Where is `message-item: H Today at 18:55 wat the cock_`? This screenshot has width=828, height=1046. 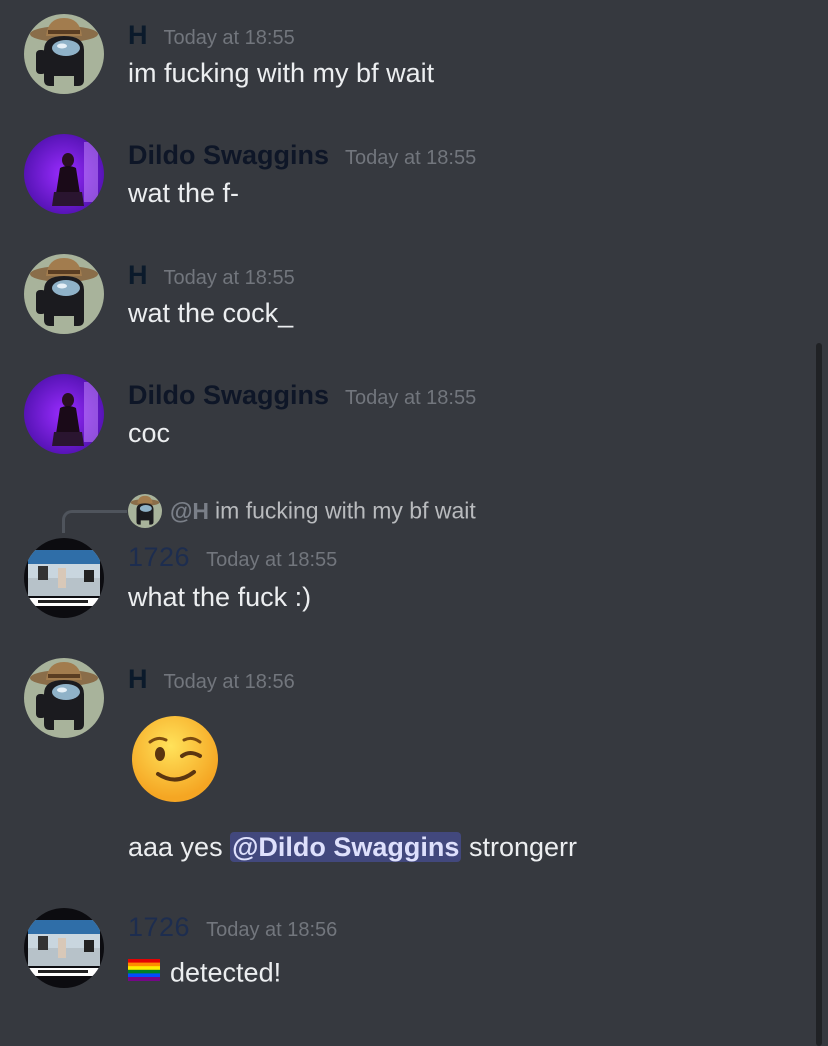
message-item: H Today at 18:55 wat the cock_ is located at coordinates (400, 304).